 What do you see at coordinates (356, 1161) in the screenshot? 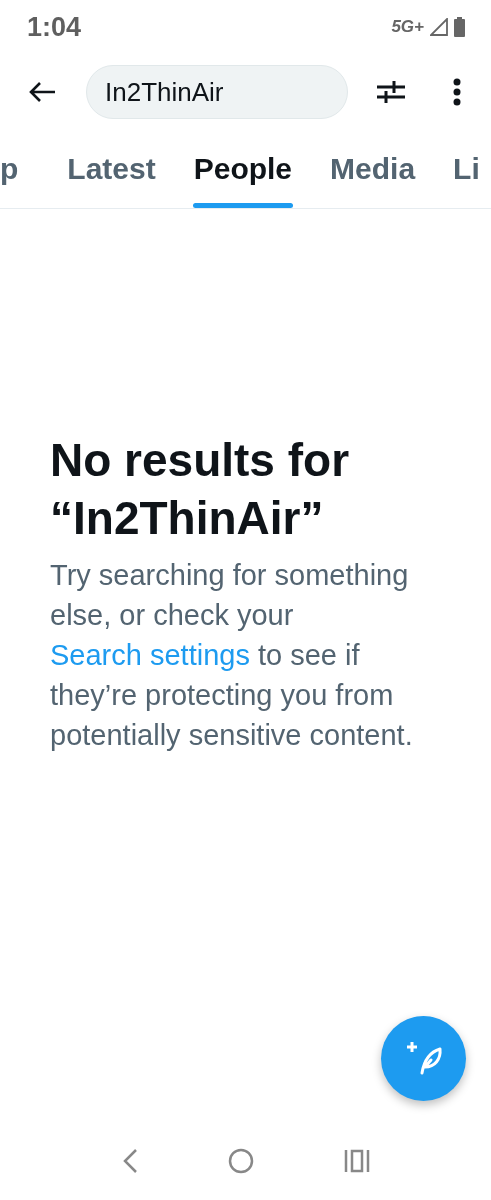
I see `recents-button` at bounding box center [356, 1161].